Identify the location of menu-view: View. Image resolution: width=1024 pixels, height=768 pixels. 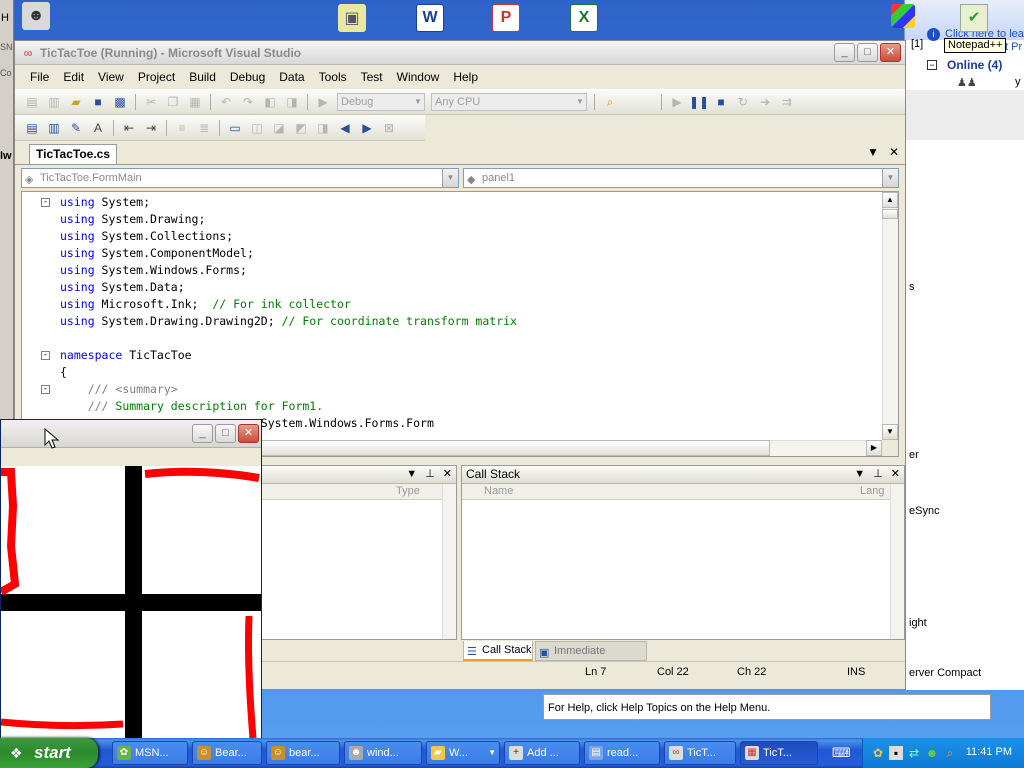
(111, 77).